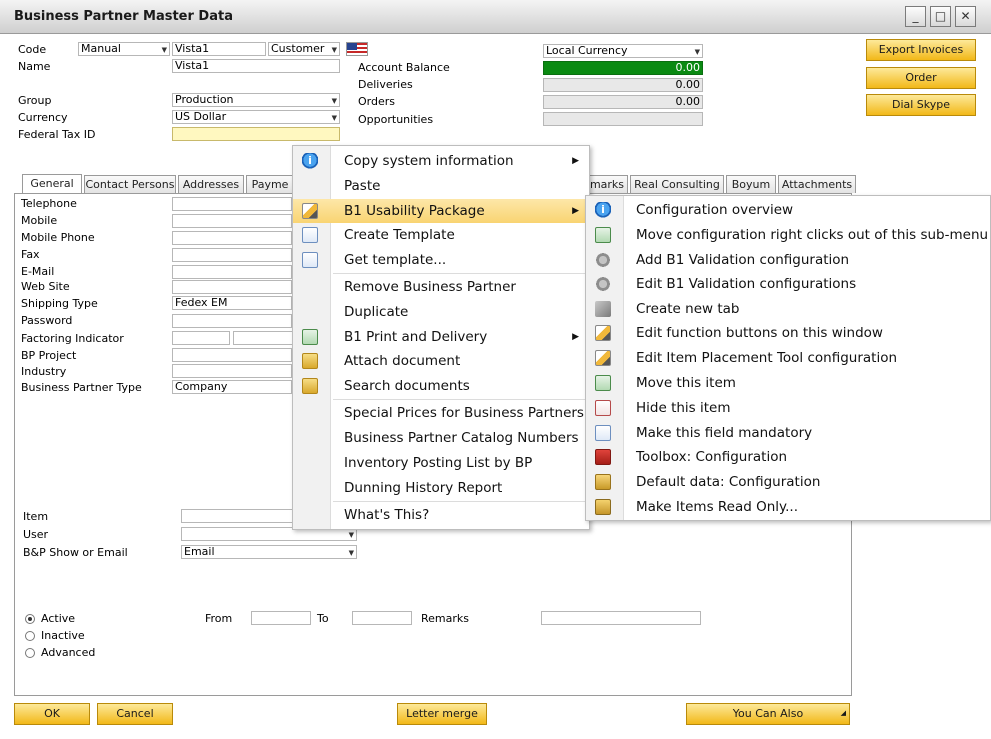 The image size is (991, 739). Describe the element at coordinates (232, 221) in the screenshot. I see `mobile-field` at that location.